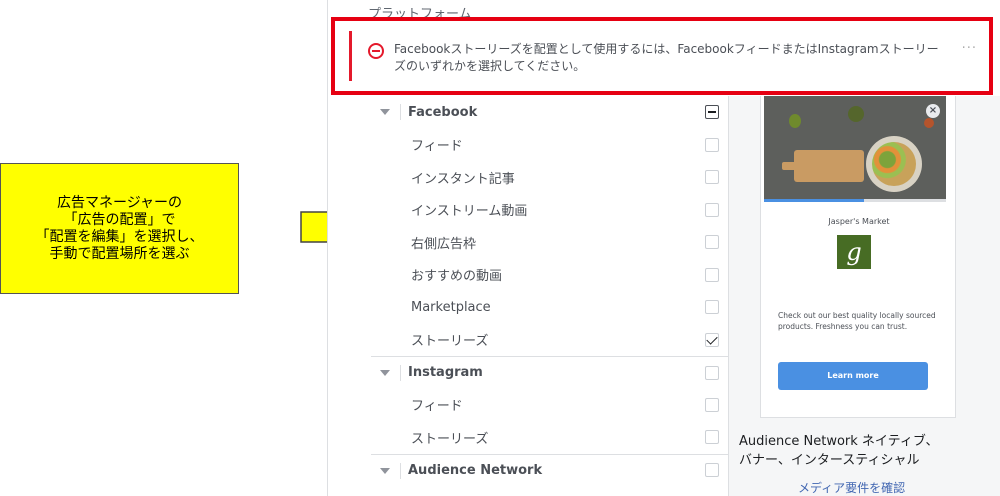  Describe the element at coordinates (829, 166) in the screenshot. I see `cutting-board` at that location.